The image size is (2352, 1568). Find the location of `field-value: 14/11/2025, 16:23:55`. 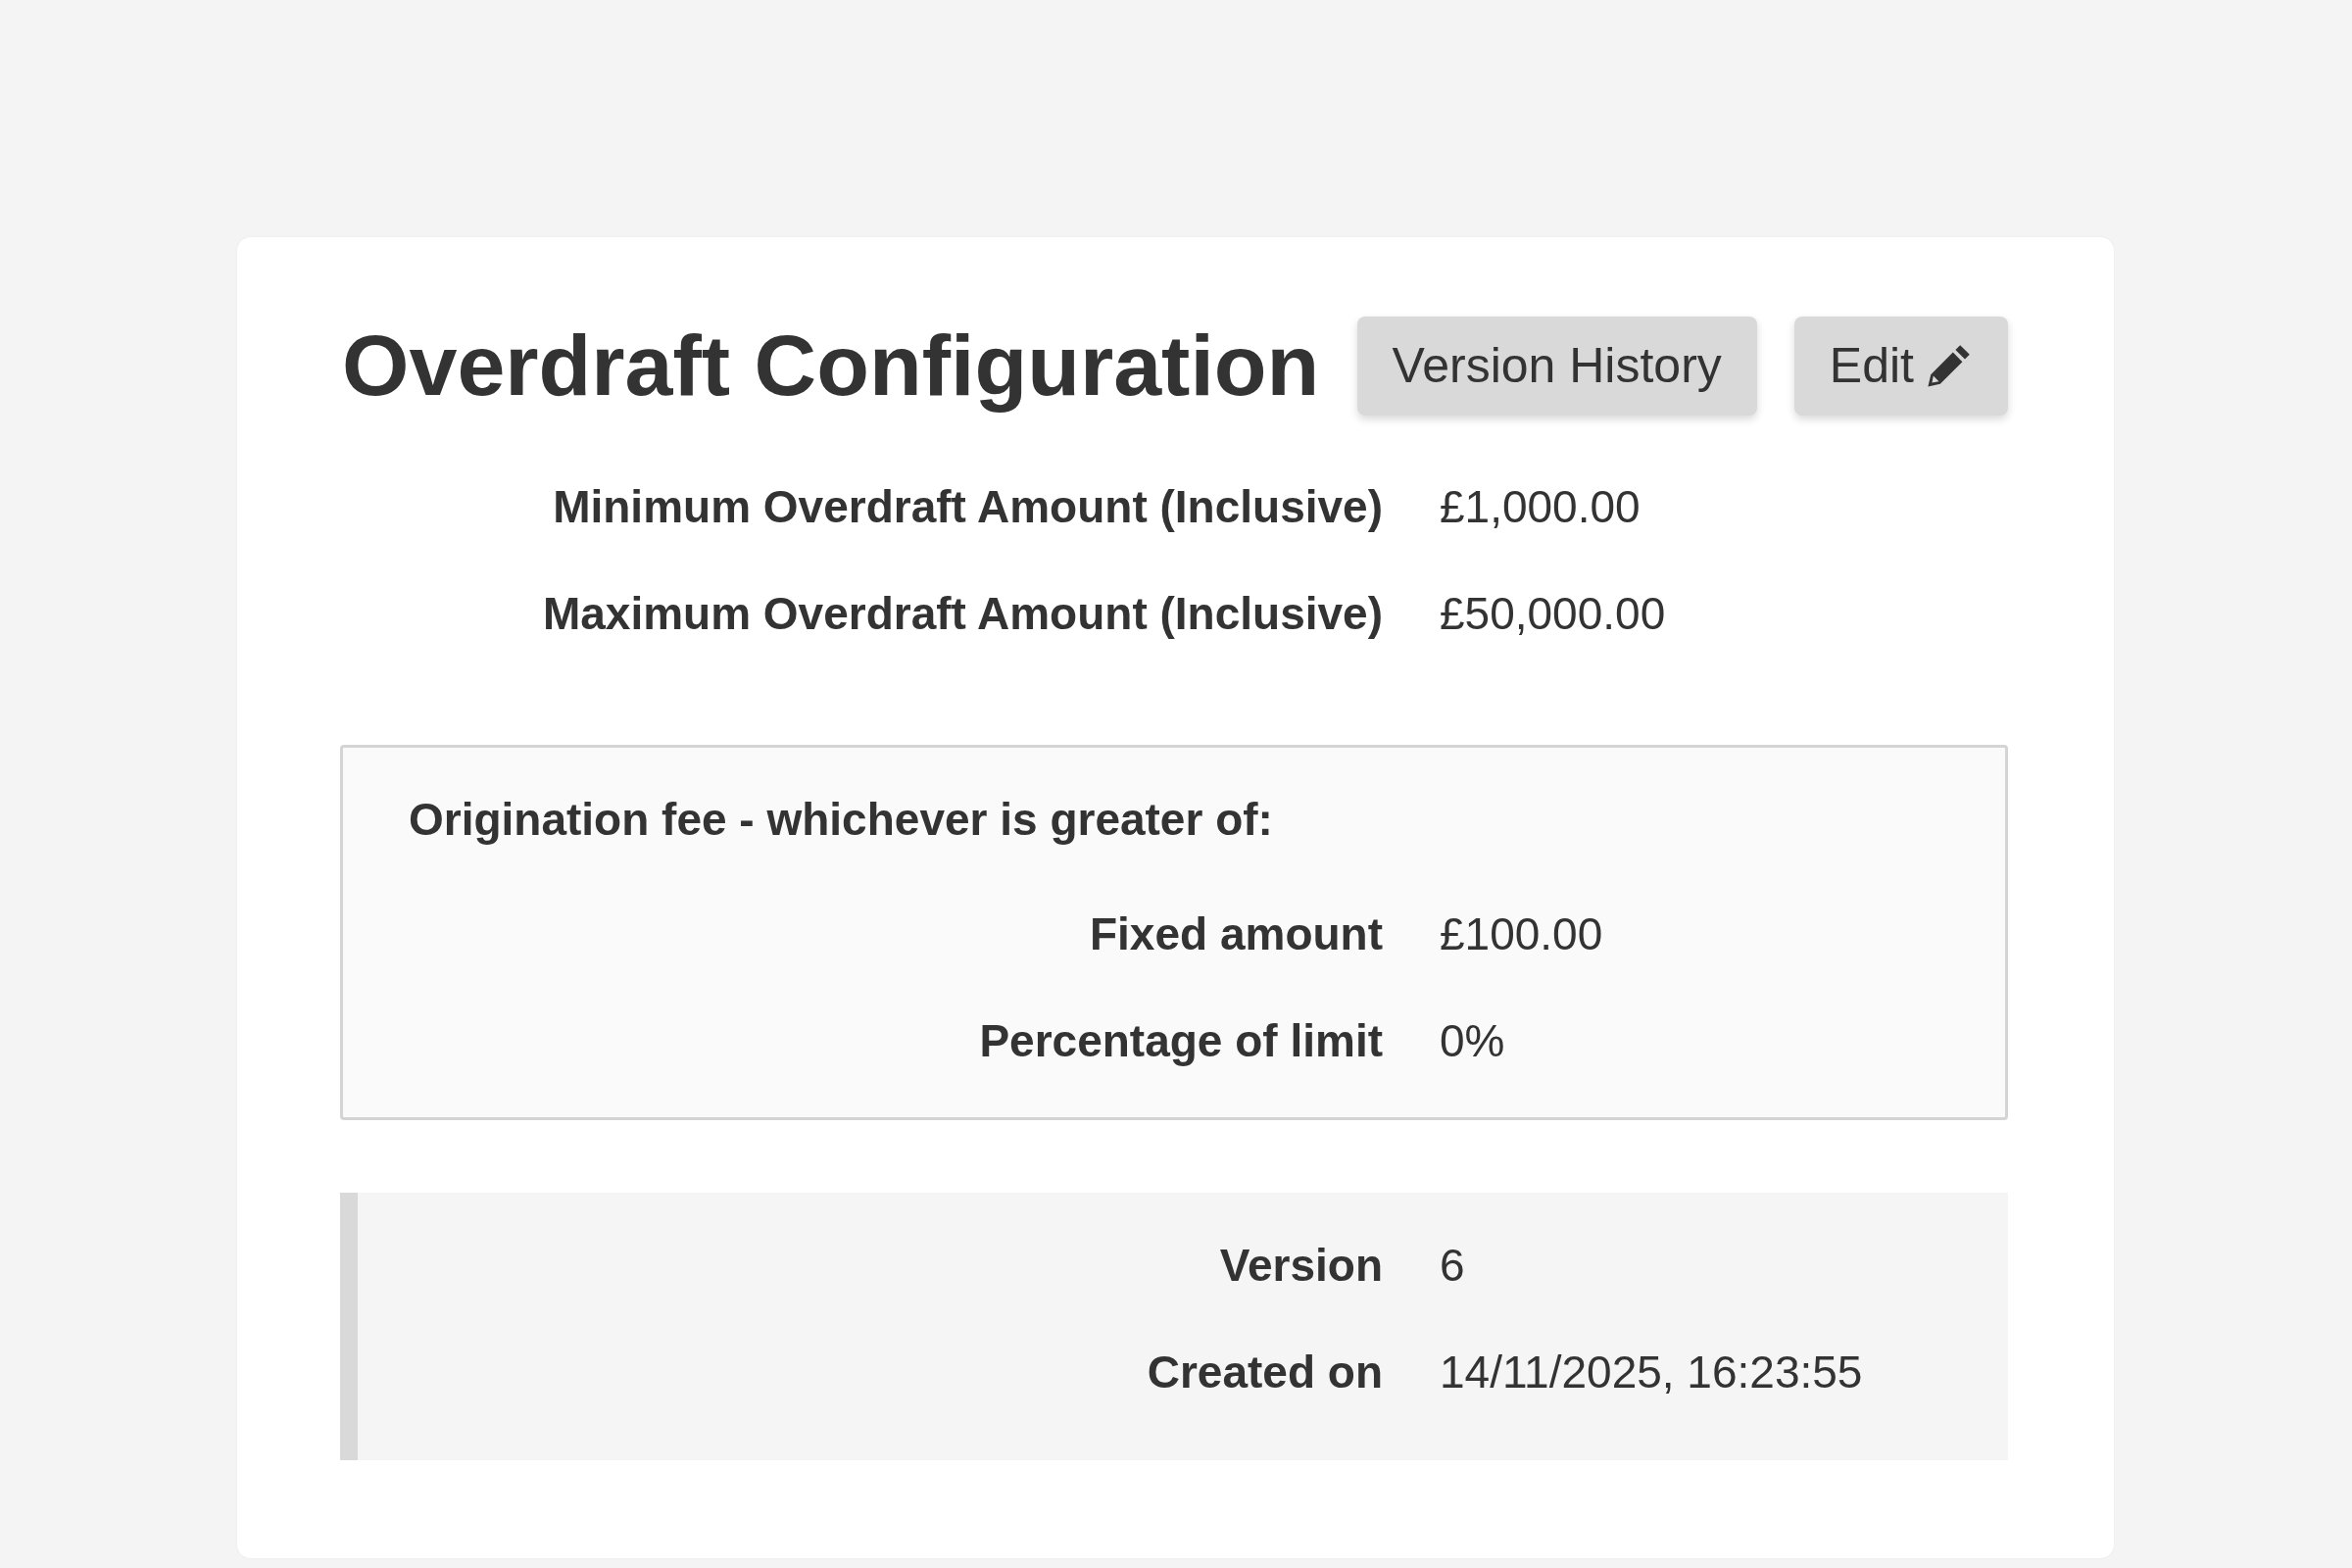

field-value: 14/11/2025, 16:23:55 is located at coordinates (1652, 1372).